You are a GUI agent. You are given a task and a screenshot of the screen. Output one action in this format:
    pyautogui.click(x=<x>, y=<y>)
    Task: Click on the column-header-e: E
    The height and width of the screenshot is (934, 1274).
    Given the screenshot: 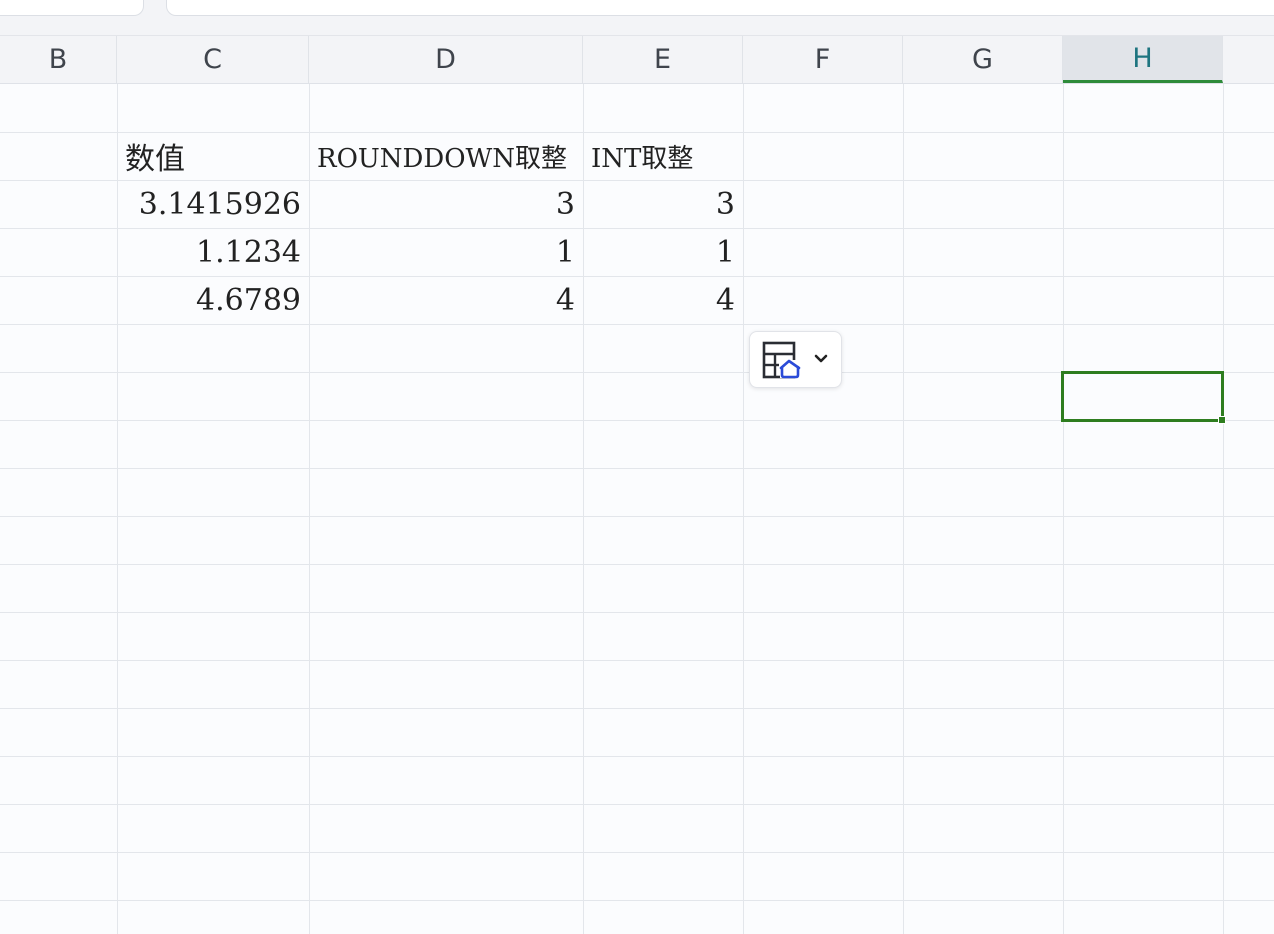 What is the action you would take?
    pyautogui.click(x=663, y=59)
    